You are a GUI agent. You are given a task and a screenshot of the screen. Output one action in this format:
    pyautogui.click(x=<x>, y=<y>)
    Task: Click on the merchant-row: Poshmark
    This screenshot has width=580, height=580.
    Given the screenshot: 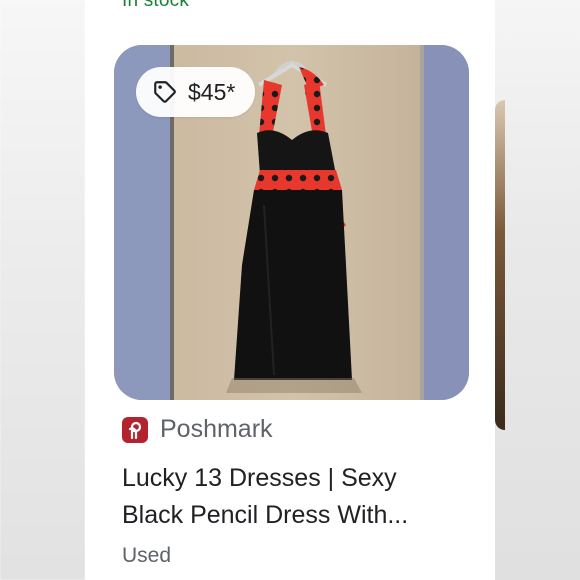 What is the action you would take?
    pyautogui.click(x=197, y=429)
    